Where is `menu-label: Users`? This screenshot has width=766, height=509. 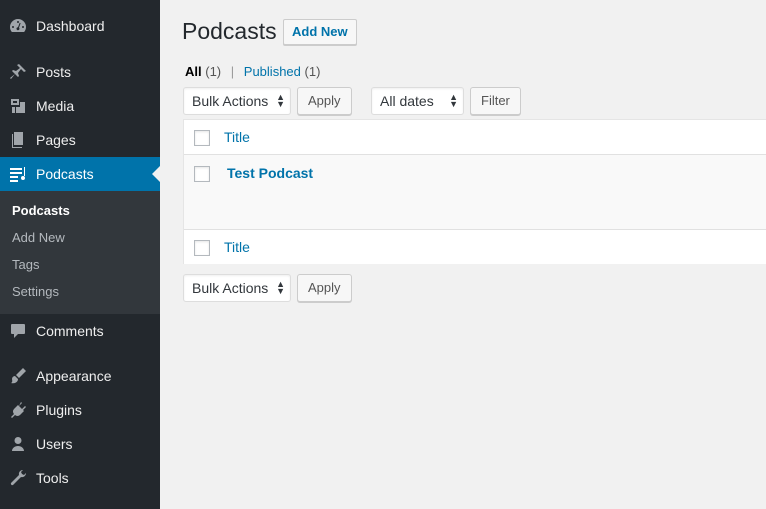 menu-label: Users is located at coordinates (54, 444).